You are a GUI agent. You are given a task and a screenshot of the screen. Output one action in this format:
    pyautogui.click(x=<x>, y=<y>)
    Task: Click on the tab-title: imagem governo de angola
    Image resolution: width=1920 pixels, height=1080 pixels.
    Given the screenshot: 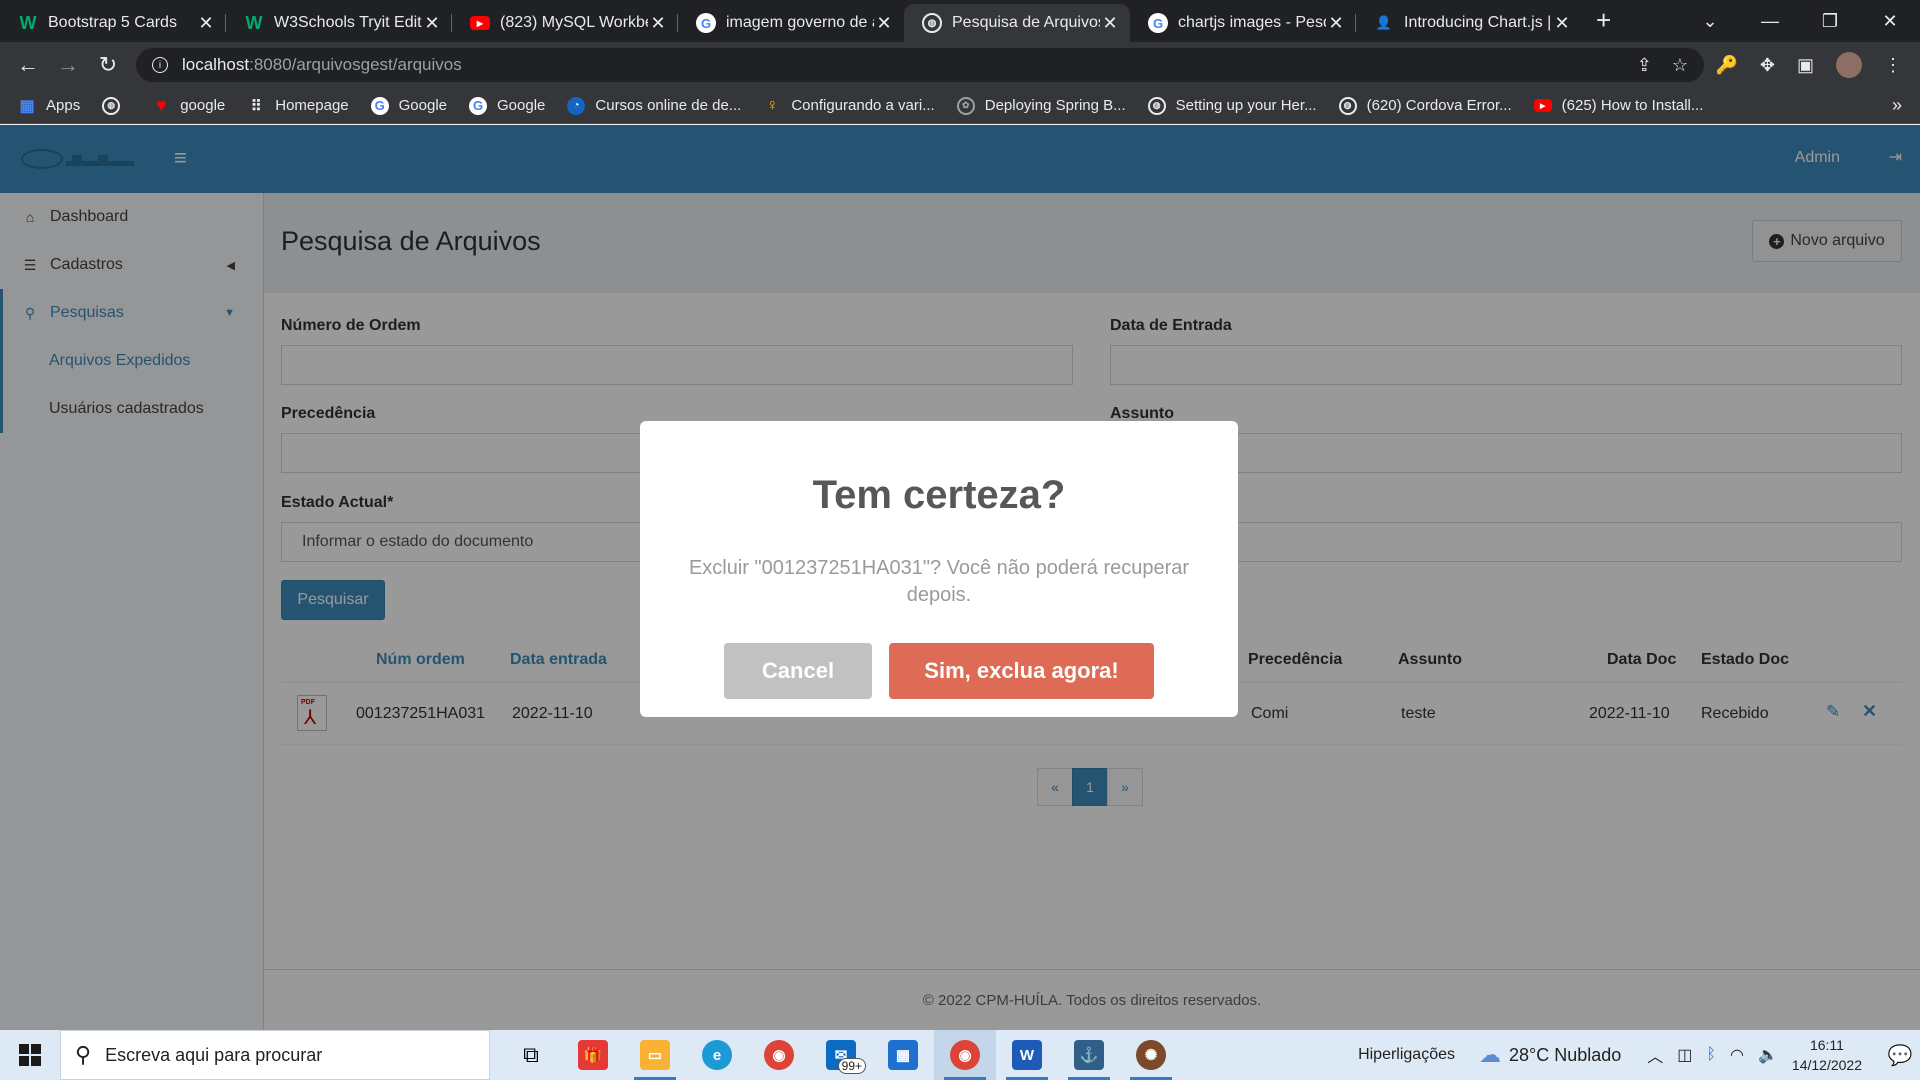 What is the action you would take?
    pyautogui.click(x=800, y=22)
    